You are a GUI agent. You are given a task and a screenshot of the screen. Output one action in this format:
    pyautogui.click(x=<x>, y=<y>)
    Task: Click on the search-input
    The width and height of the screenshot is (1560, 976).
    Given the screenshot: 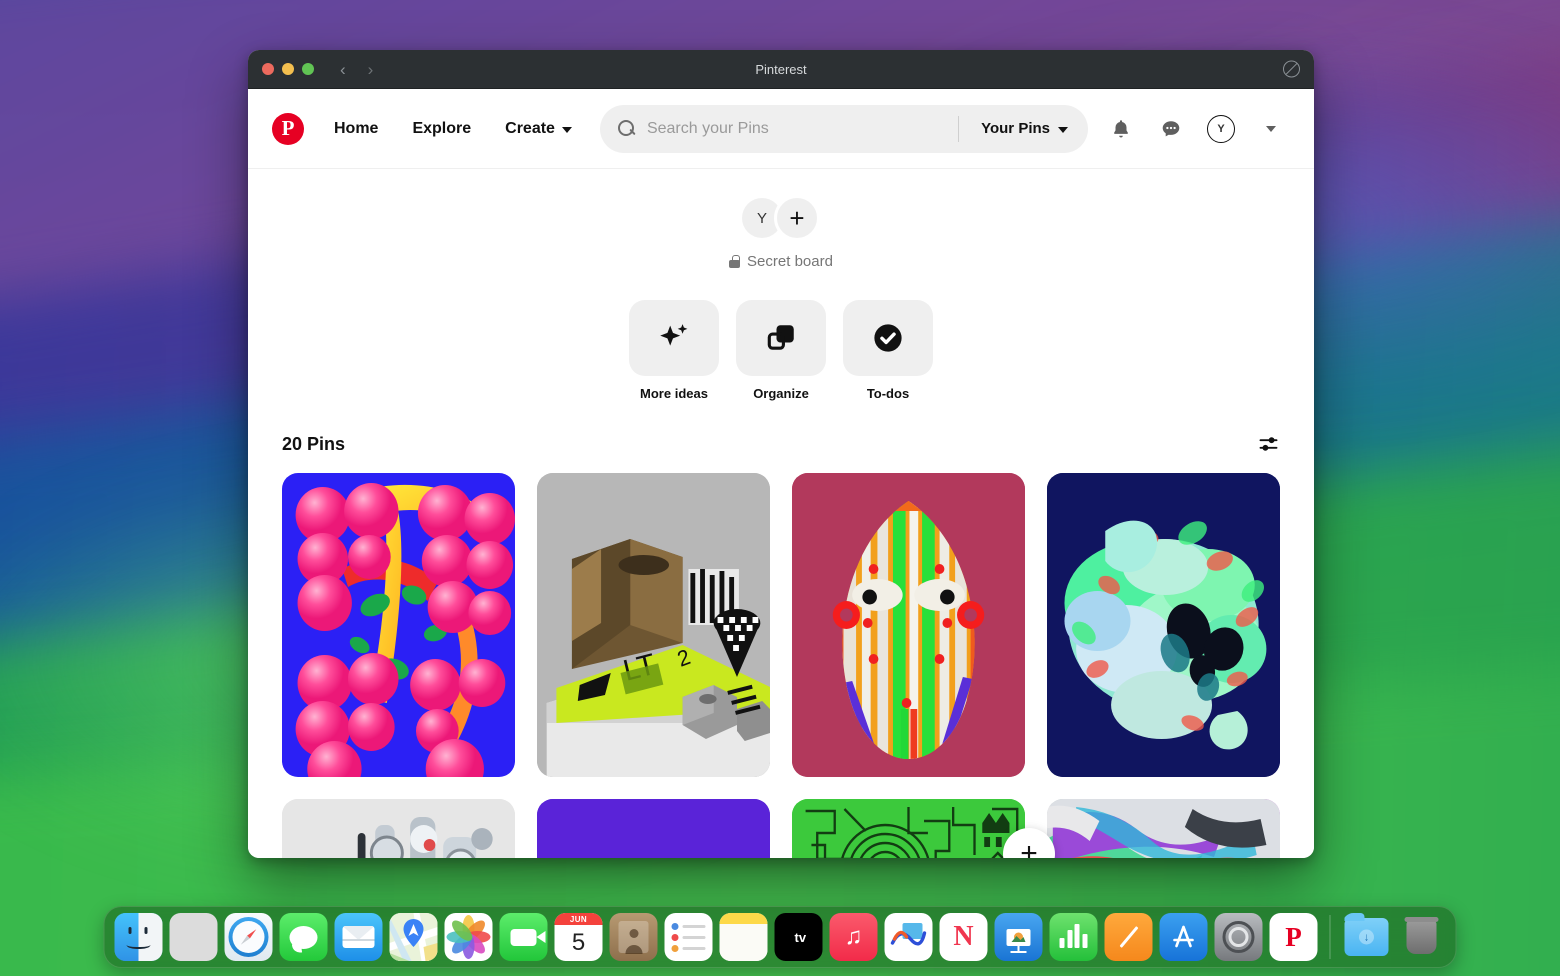 What is the action you would take?
    pyautogui.click(x=793, y=128)
    